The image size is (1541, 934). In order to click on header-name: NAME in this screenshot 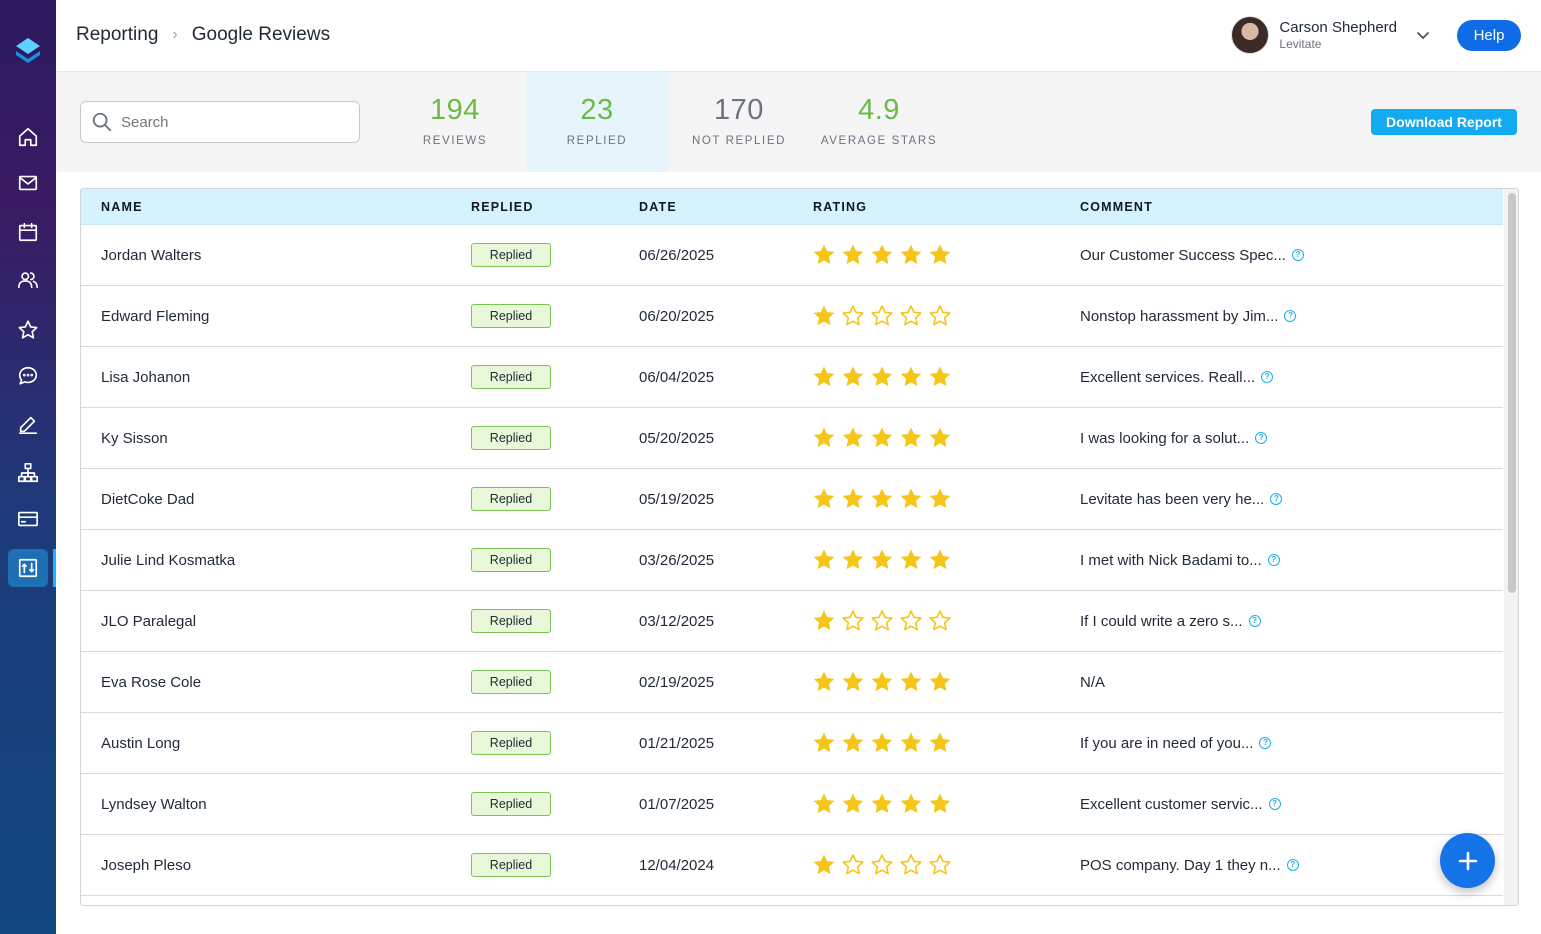, I will do `click(122, 207)`.